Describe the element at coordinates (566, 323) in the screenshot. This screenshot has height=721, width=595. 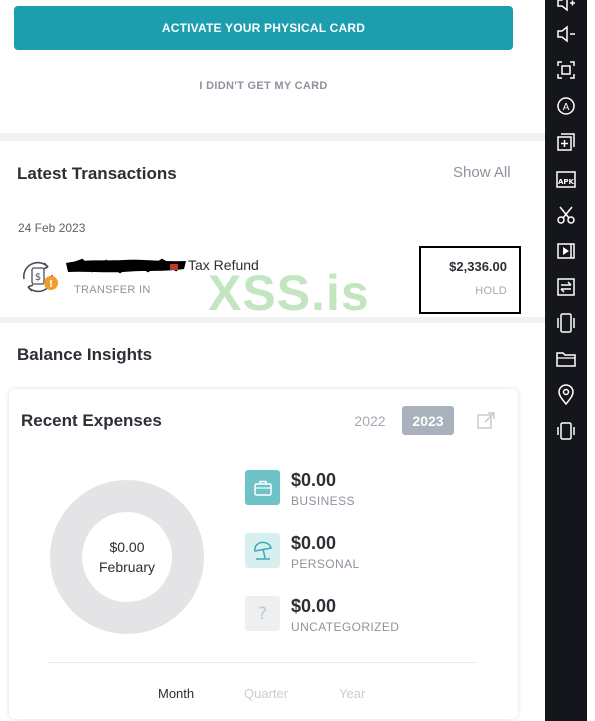
I see `shake-icon` at that location.